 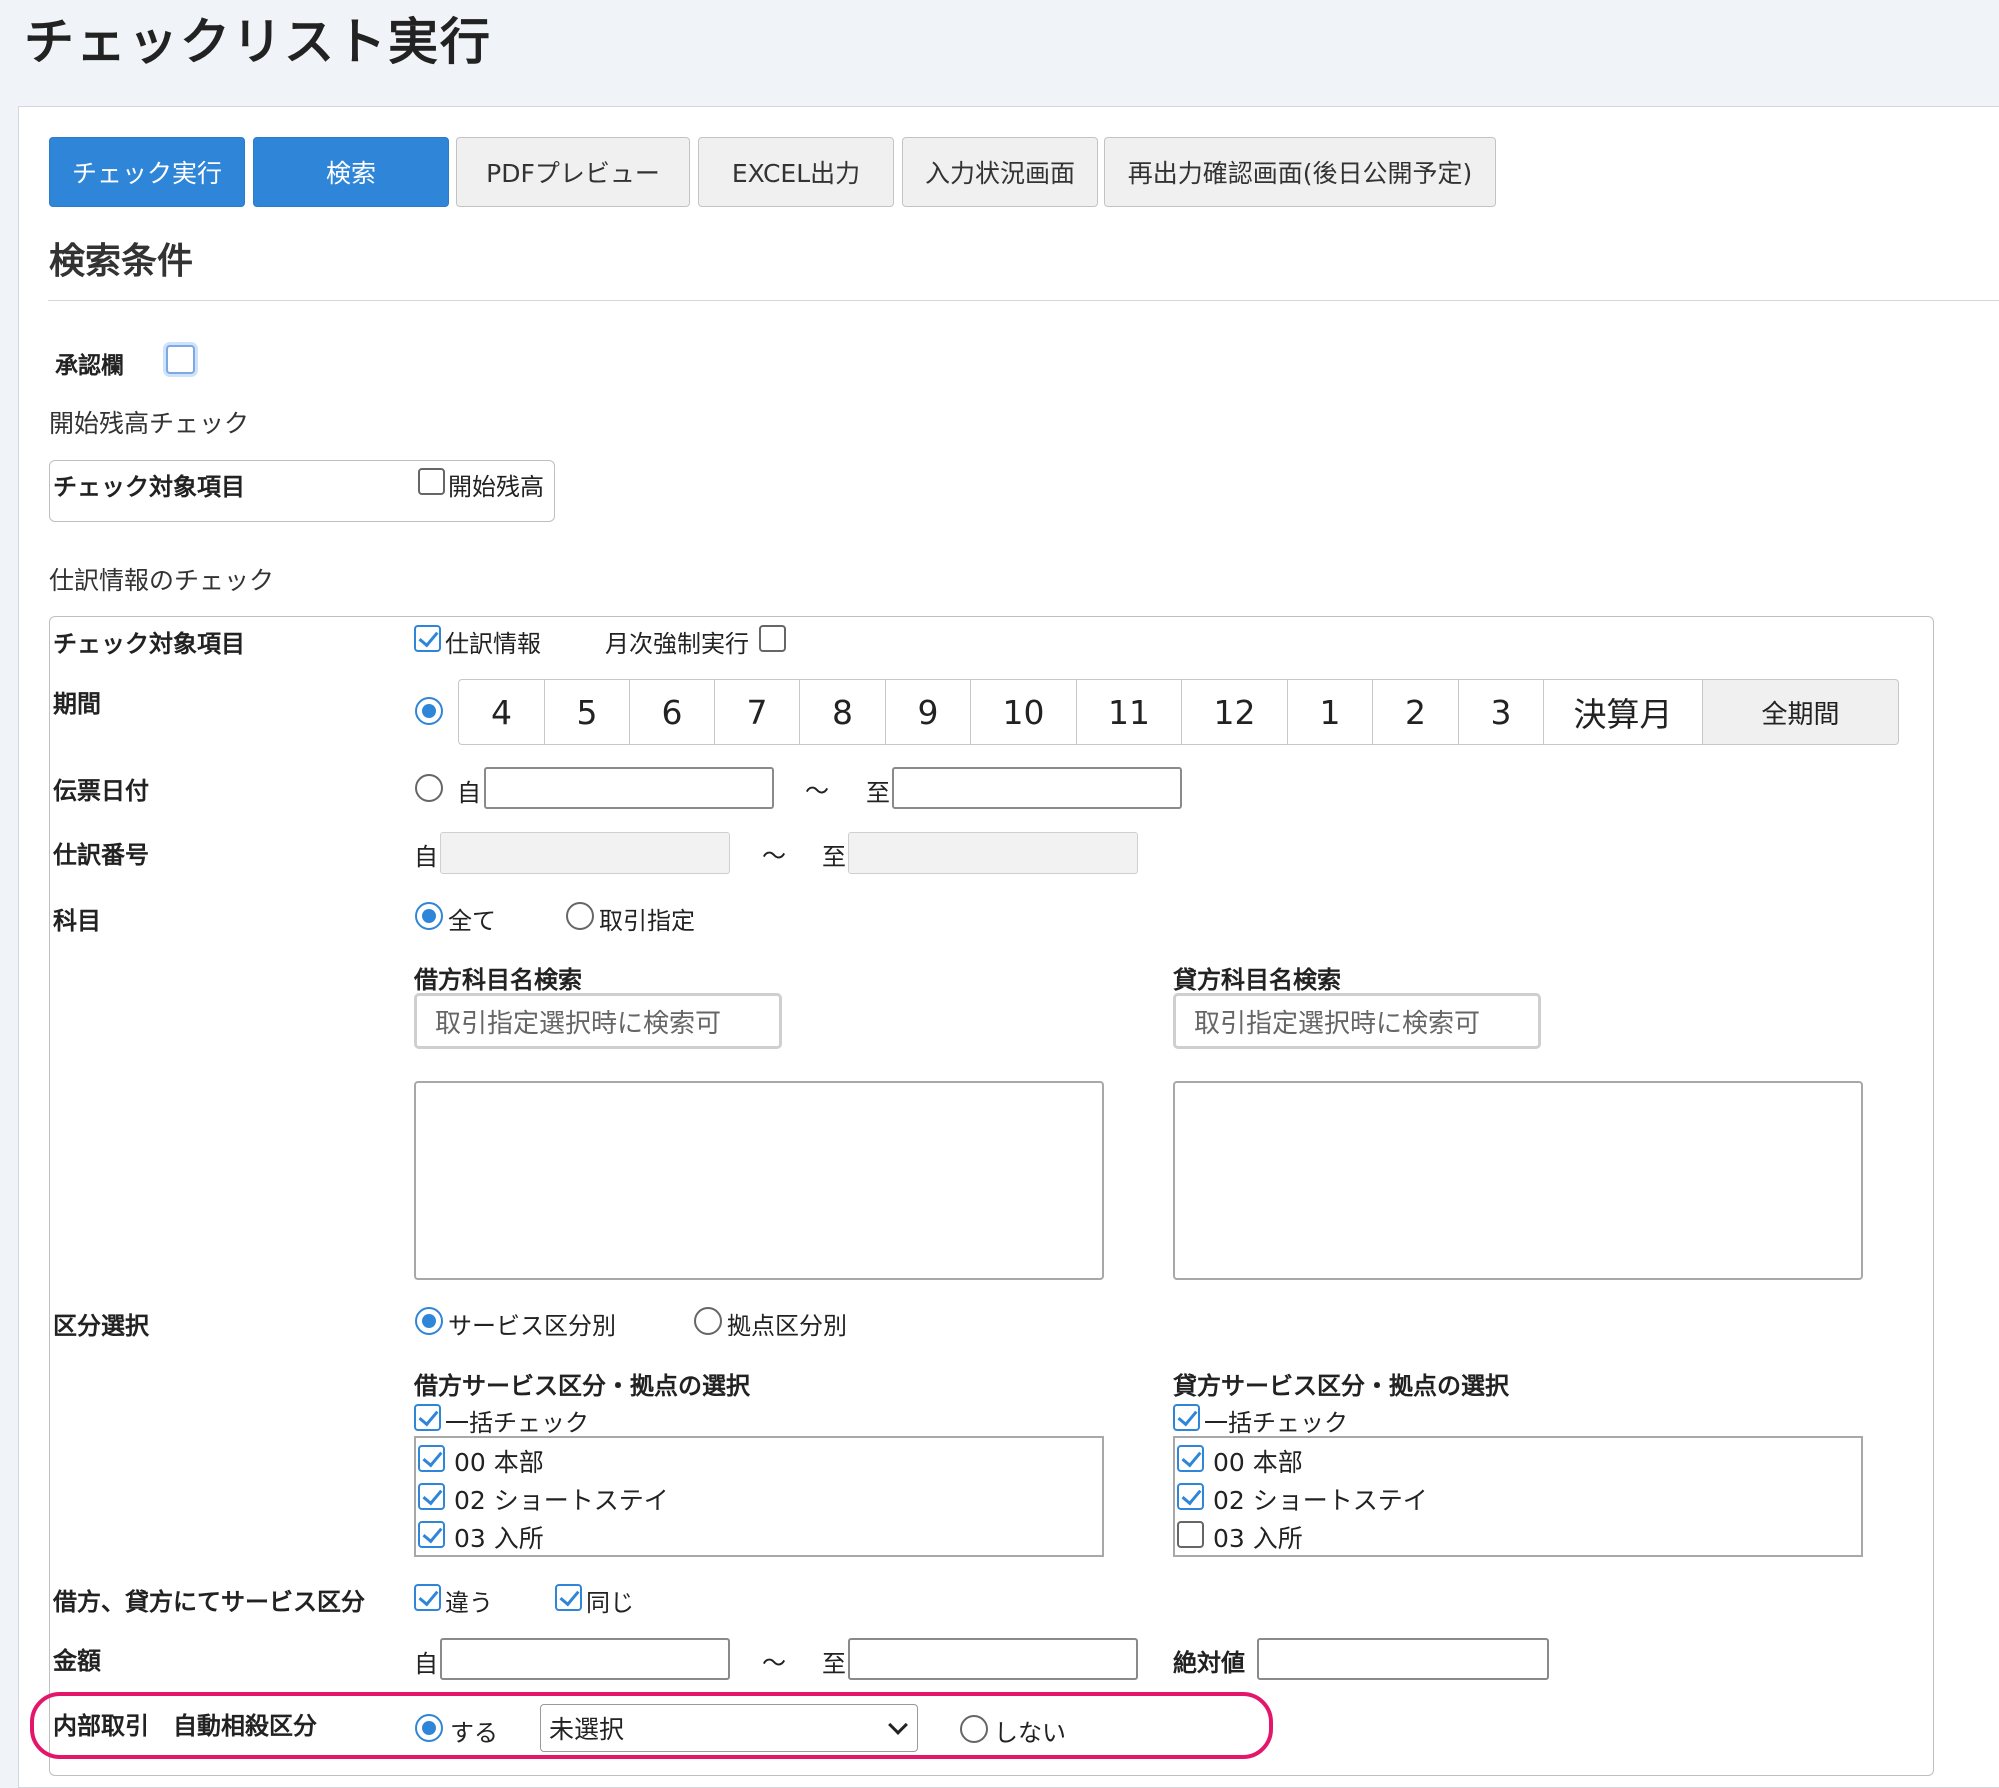 What do you see at coordinates (1518, 1180) in the screenshot?
I see `credit-account-list` at bounding box center [1518, 1180].